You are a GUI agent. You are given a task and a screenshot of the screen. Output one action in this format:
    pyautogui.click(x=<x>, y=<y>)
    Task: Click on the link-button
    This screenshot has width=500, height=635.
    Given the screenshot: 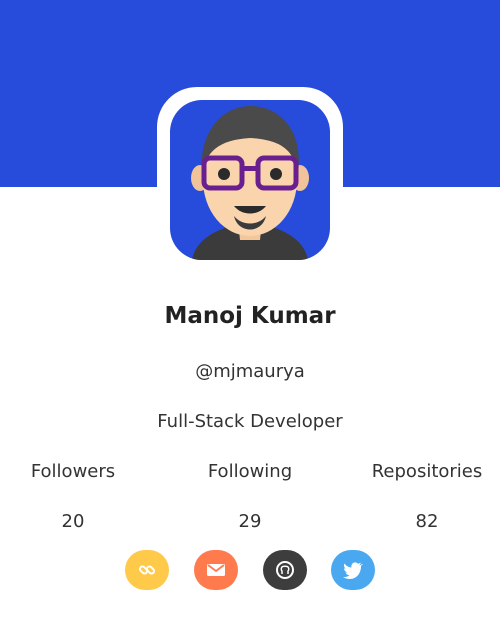 What is the action you would take?
    pyautogui.click(x=147, y=570)
    